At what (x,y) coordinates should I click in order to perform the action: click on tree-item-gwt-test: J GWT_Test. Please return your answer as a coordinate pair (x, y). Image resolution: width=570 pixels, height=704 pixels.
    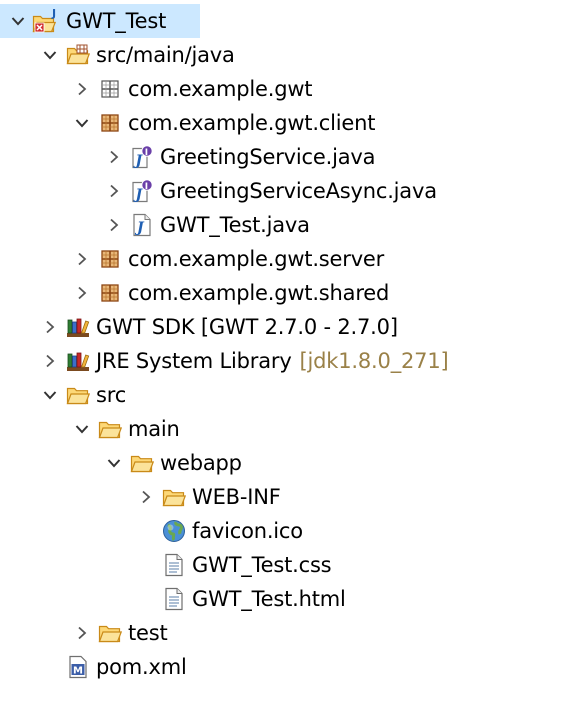
    Looking at the image, I should click on (100, 21).